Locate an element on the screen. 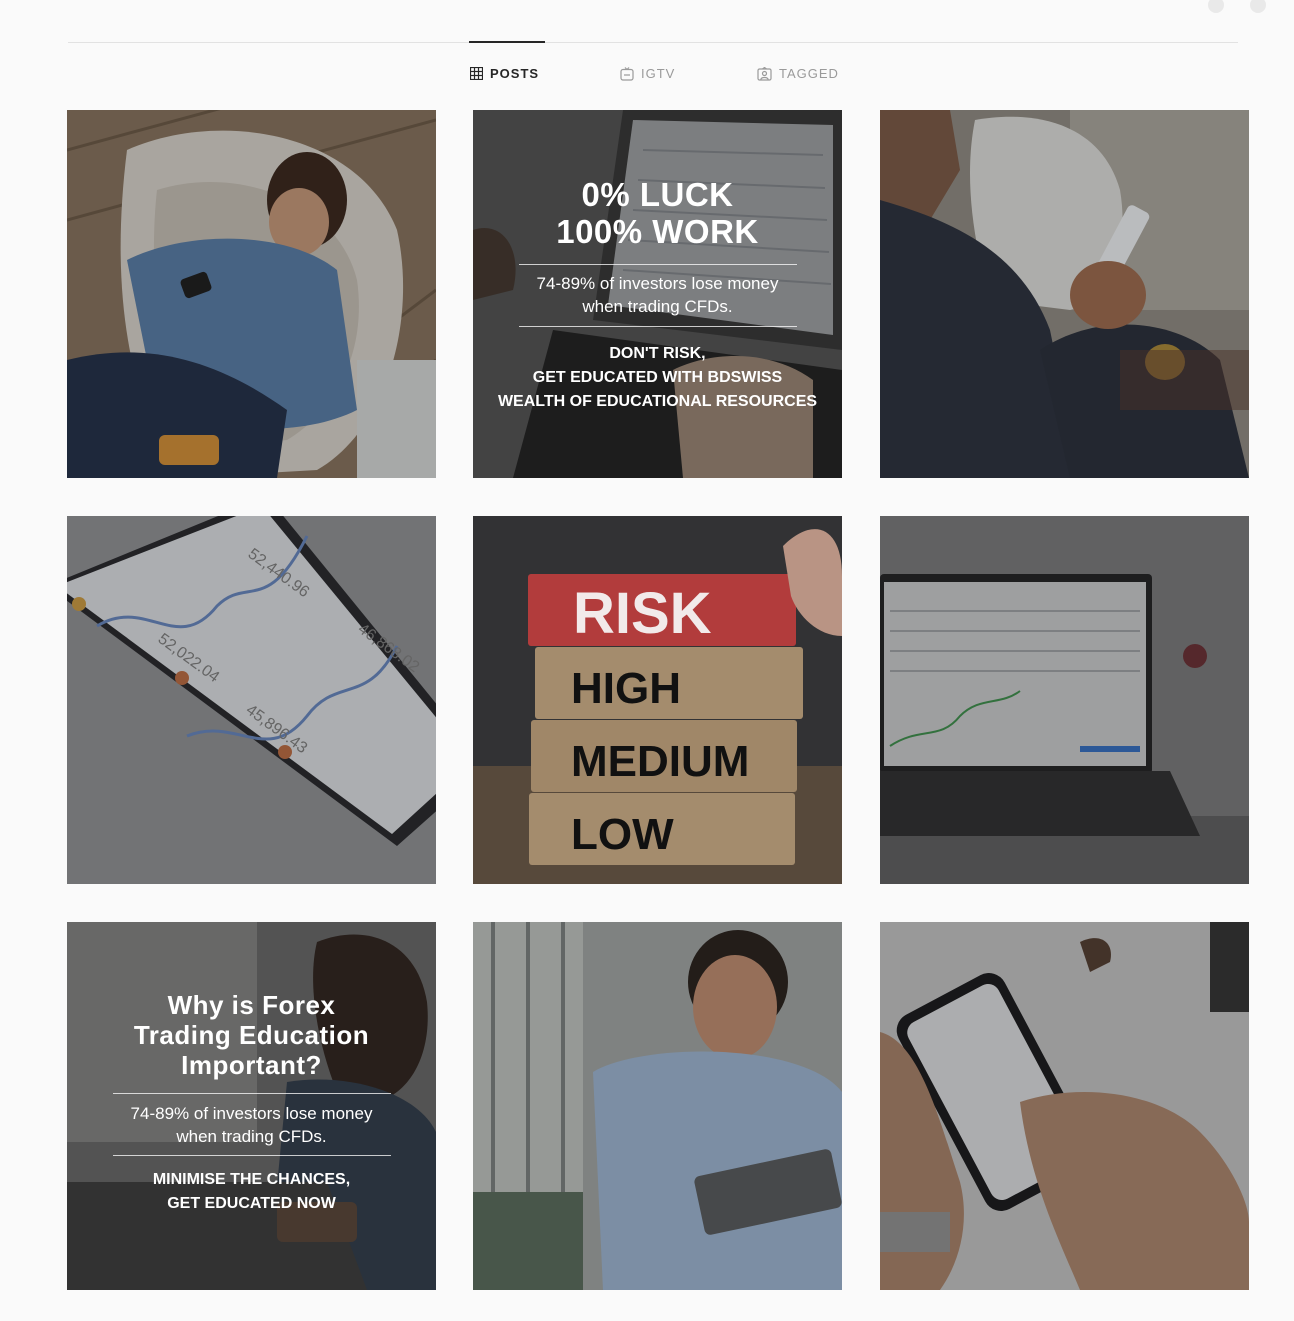  tv-icon is located at coordinates (627, 73).